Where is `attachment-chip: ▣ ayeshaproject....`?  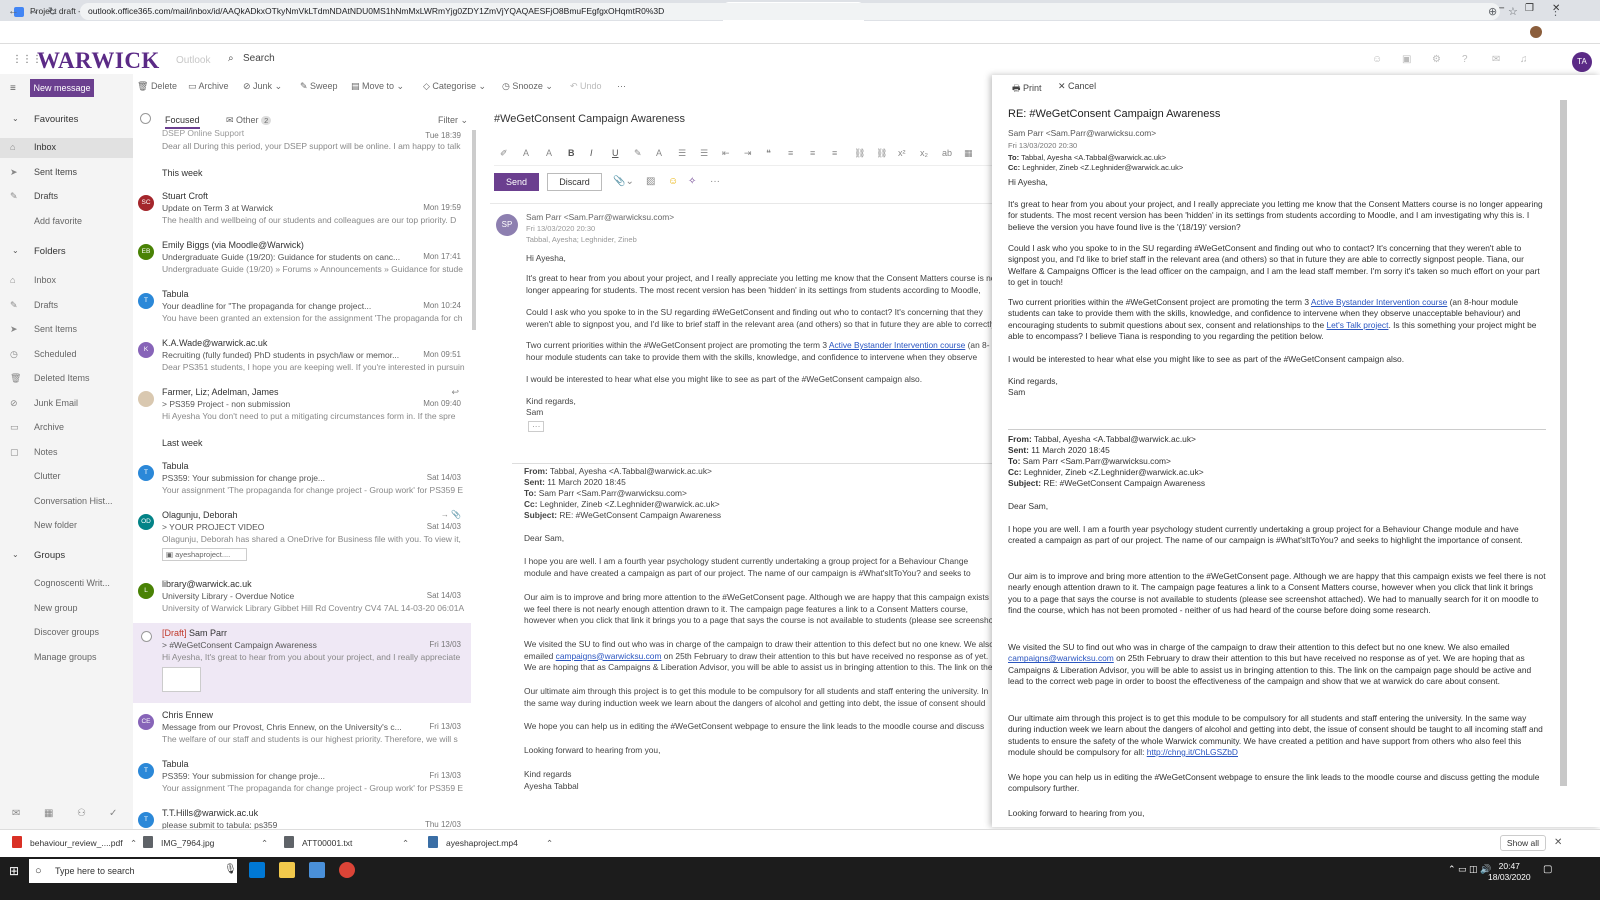 attachment-chip: ▣ ayeshaproject.... is located at coordinates (204, 554).